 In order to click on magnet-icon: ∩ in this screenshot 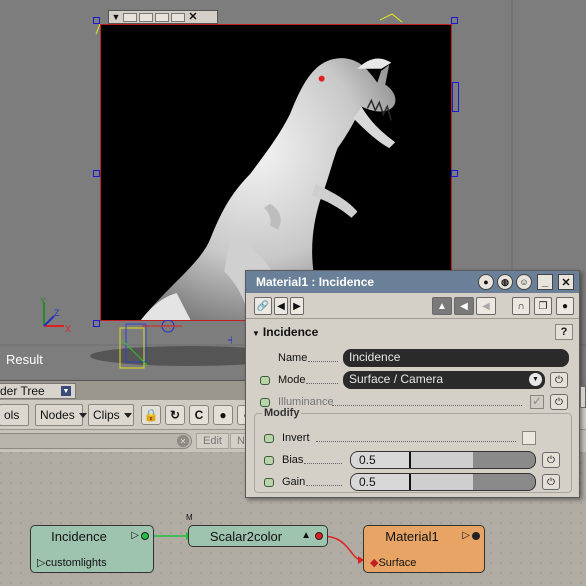, I will do `click(521, 306)`.